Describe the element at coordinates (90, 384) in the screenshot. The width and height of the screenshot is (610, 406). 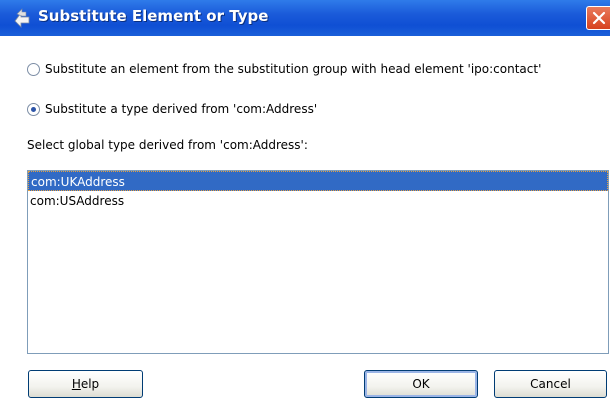
I see `help-label: elp` at that location.